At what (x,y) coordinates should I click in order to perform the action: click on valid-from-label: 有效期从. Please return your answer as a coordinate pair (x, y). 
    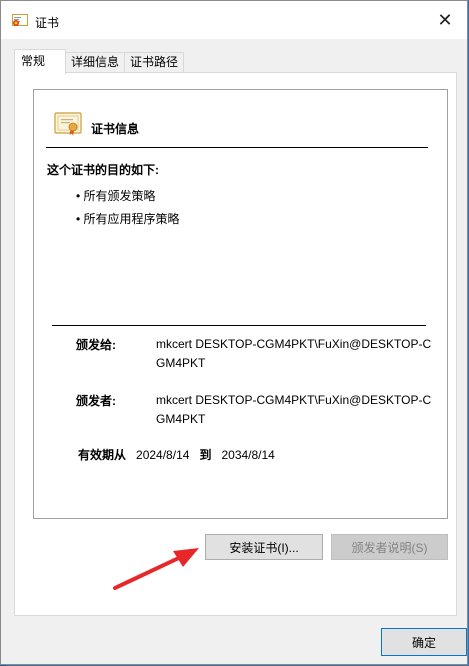
    Looking at the image, I should click on (102, 455).